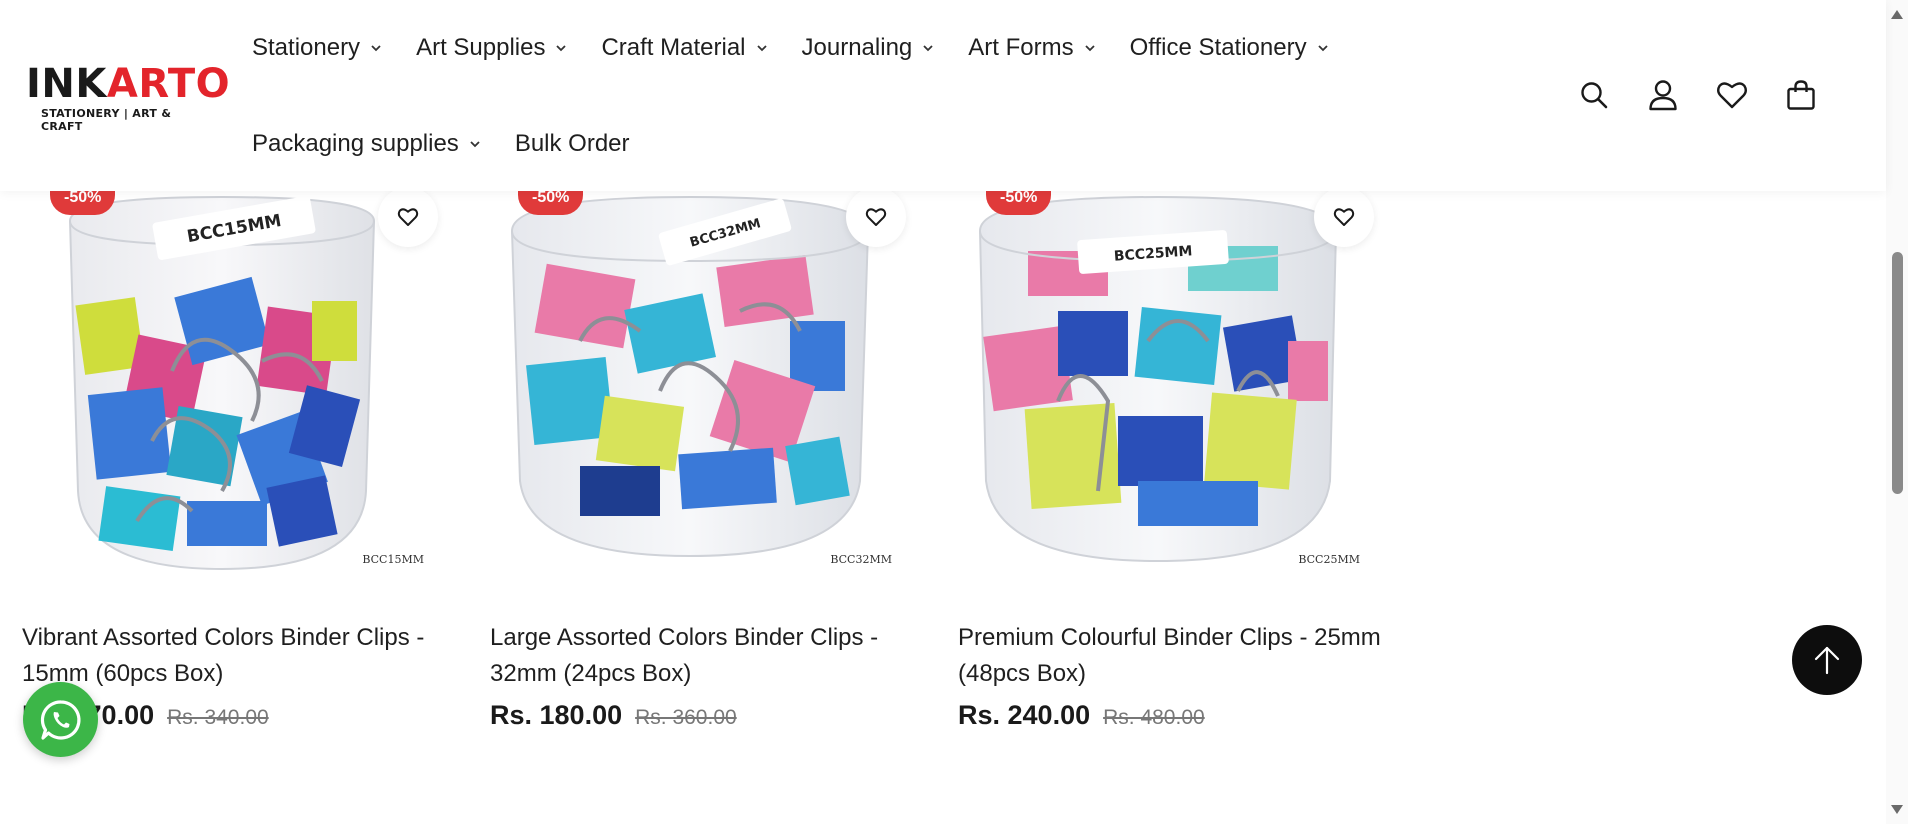  I want to click on site-logo: INKARTO STATIONERY | ART & CRAFT, so click(128, 97).